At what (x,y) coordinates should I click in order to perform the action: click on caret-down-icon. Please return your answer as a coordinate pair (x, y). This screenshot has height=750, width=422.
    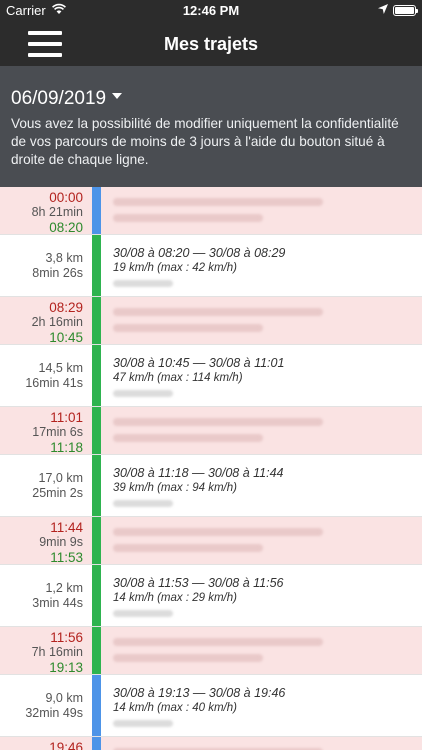
    Looking at the image, I should click on (117, 96).